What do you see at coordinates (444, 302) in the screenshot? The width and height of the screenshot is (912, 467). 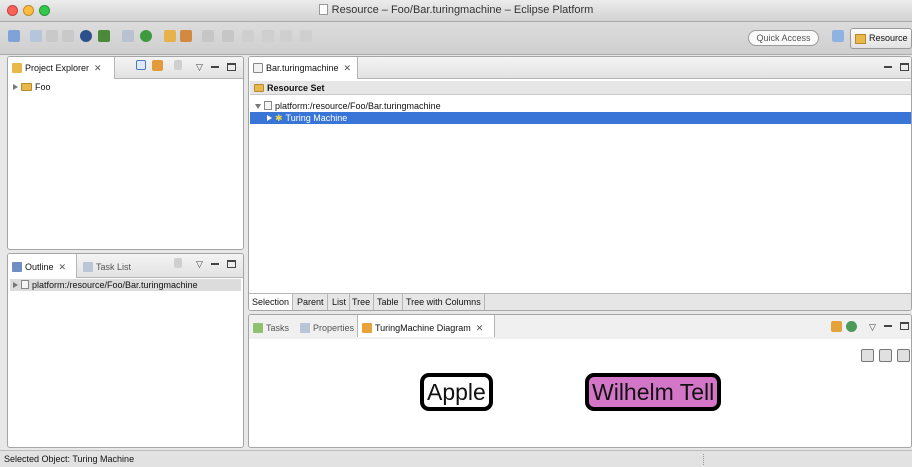 I see `tab-tree-with-columns: Tree with Columns` at bounding box center [444, 302].